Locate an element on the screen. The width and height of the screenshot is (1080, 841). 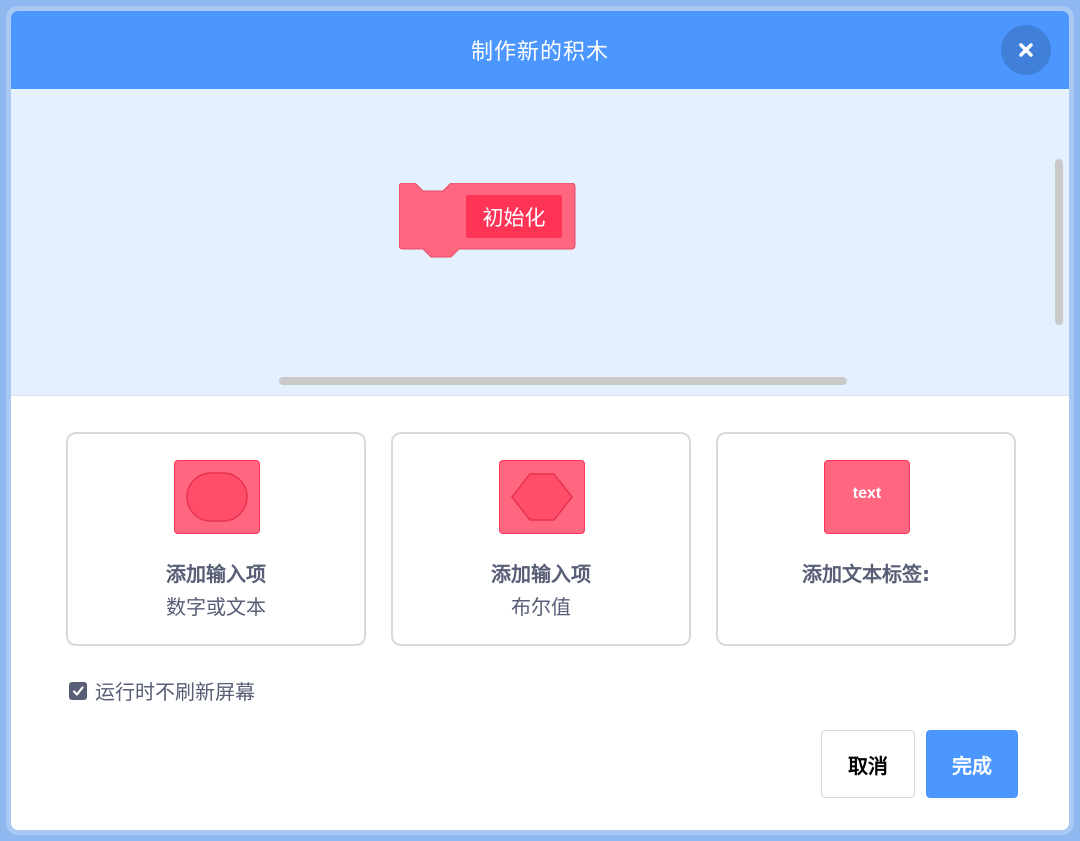
add-input-number-text-button: 添加输入项 数字或文本 is located at coordinates (216, 539).